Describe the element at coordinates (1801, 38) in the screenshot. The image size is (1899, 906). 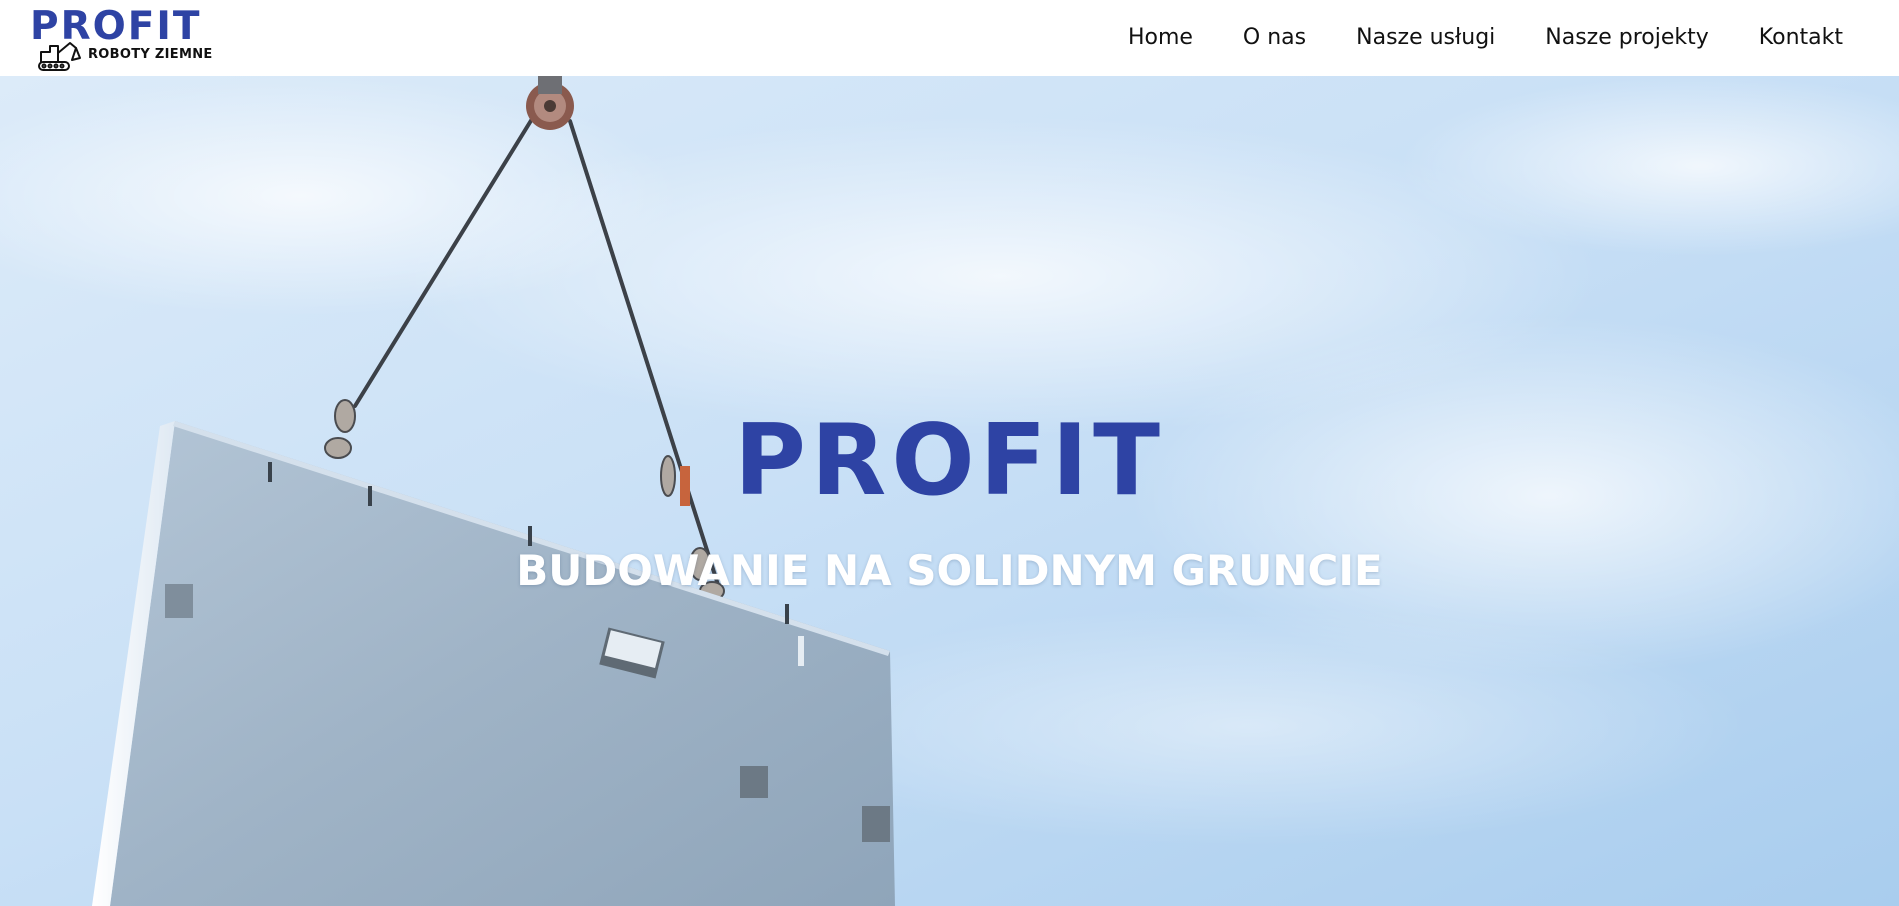
I see `nav-kontakt: Kontakt` at that location.